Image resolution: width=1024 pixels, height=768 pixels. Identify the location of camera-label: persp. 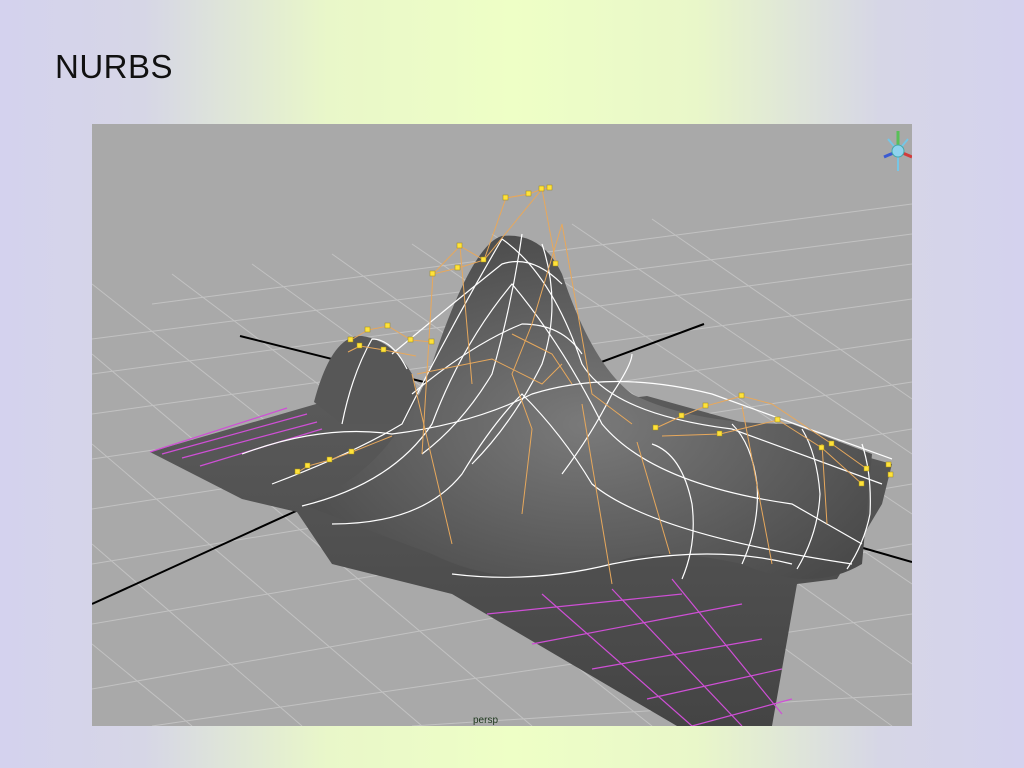
(486, 720).